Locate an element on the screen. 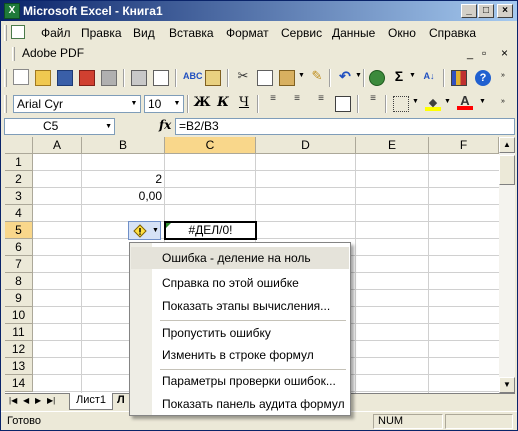  borders-icon is located at coordinates (401, 104).